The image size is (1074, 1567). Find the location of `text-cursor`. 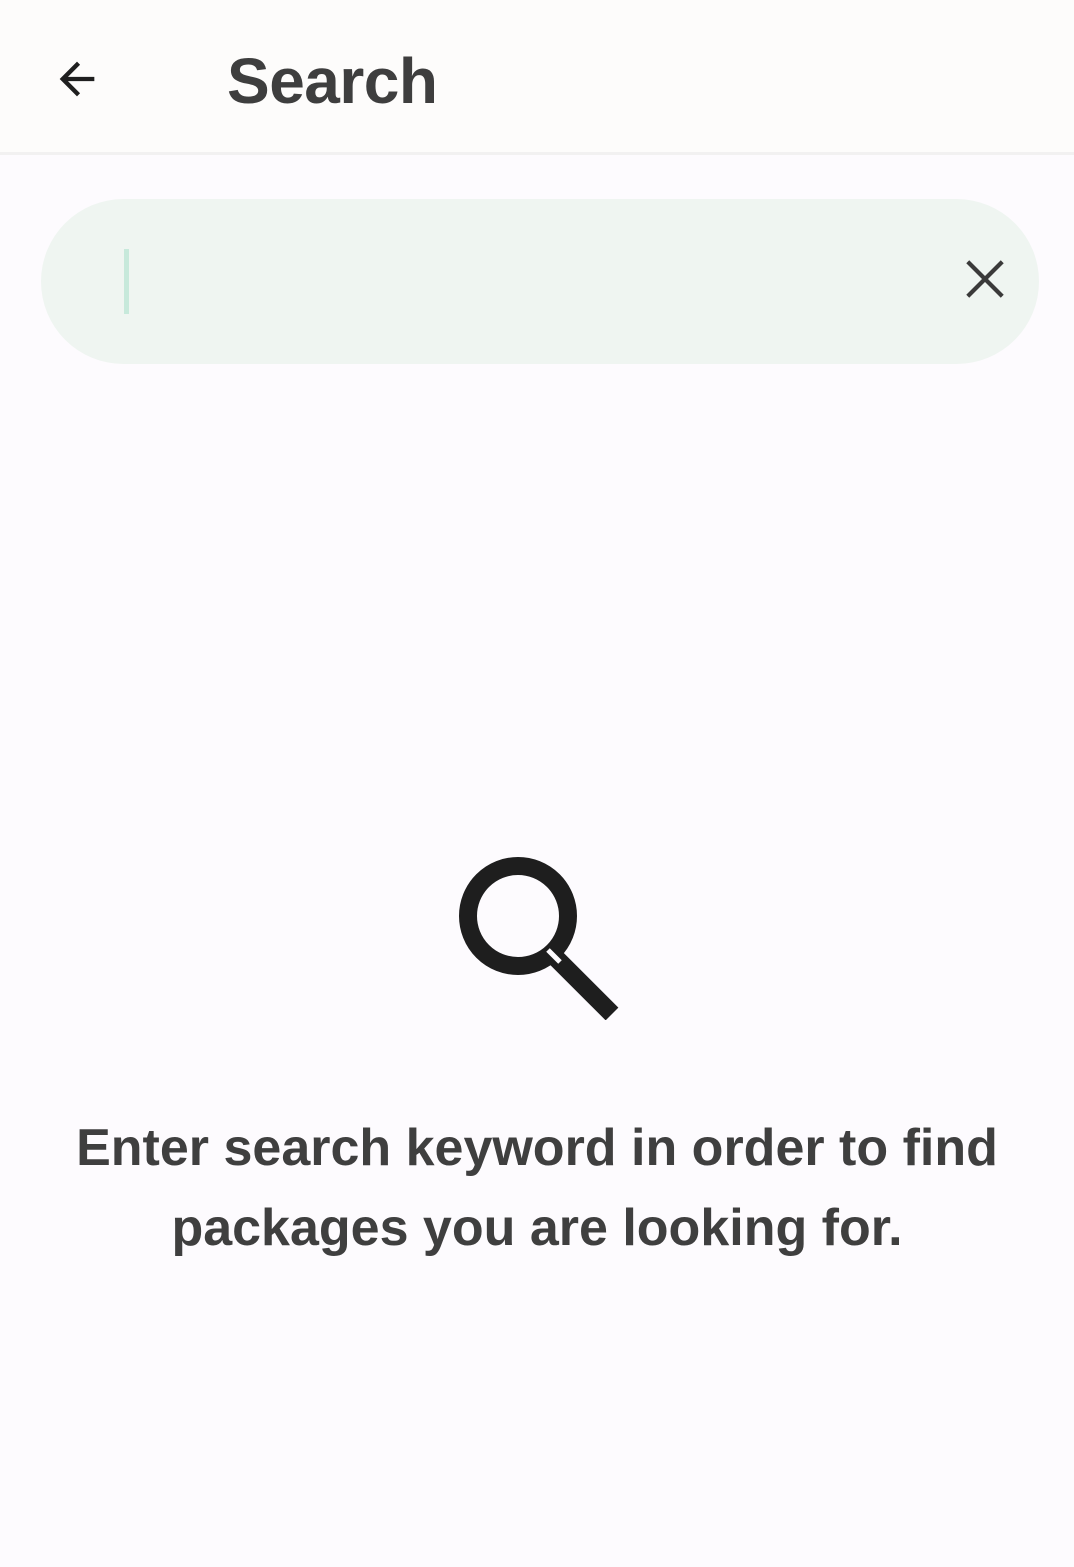

text-cursor is located at coordinates (126, 281).